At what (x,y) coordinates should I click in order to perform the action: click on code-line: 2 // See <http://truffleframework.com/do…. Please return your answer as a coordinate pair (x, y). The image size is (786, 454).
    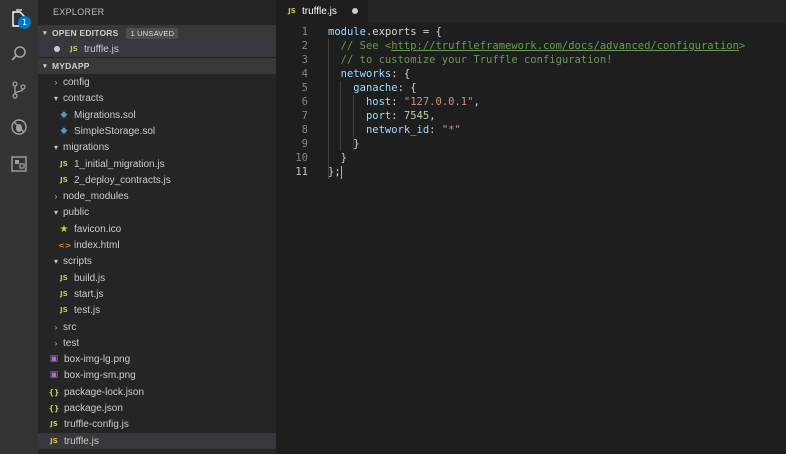
    Looking at the image, I should click on (531, 46).